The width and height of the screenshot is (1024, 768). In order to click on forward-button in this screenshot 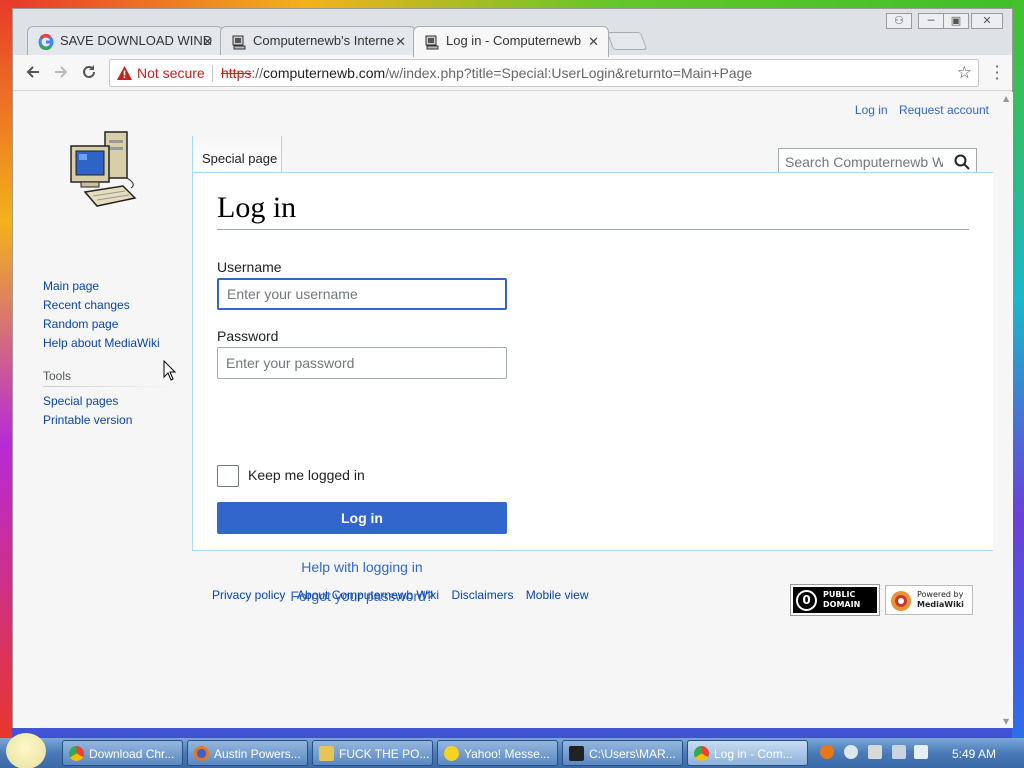, I will do `click(61, 73)`.